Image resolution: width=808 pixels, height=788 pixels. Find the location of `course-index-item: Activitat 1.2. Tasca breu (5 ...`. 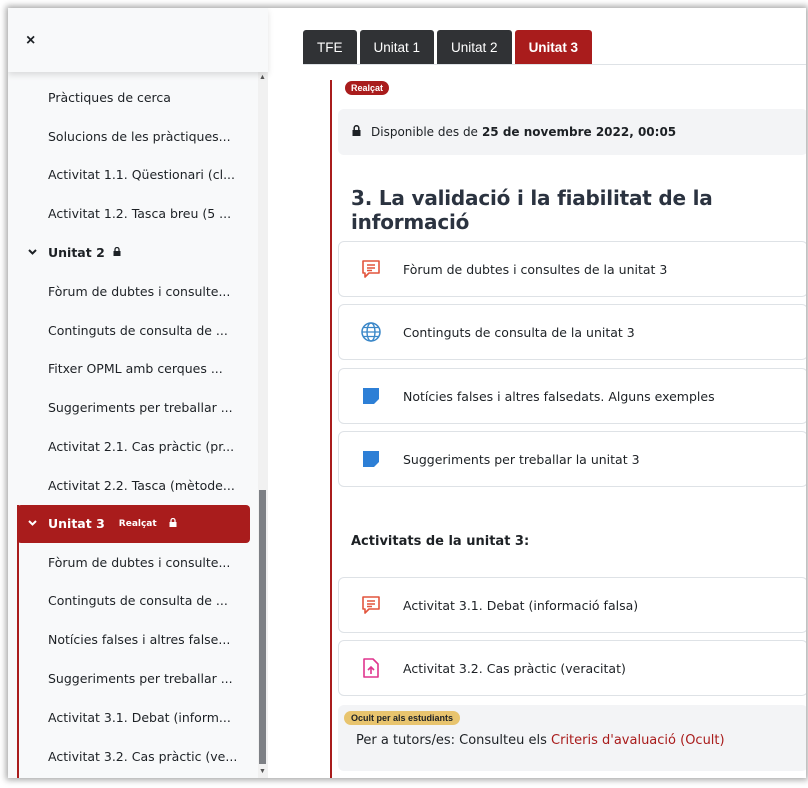

course-index-item: Activitat 1.2. Tasca breu (5 ... is located at coordinates (133, 213).